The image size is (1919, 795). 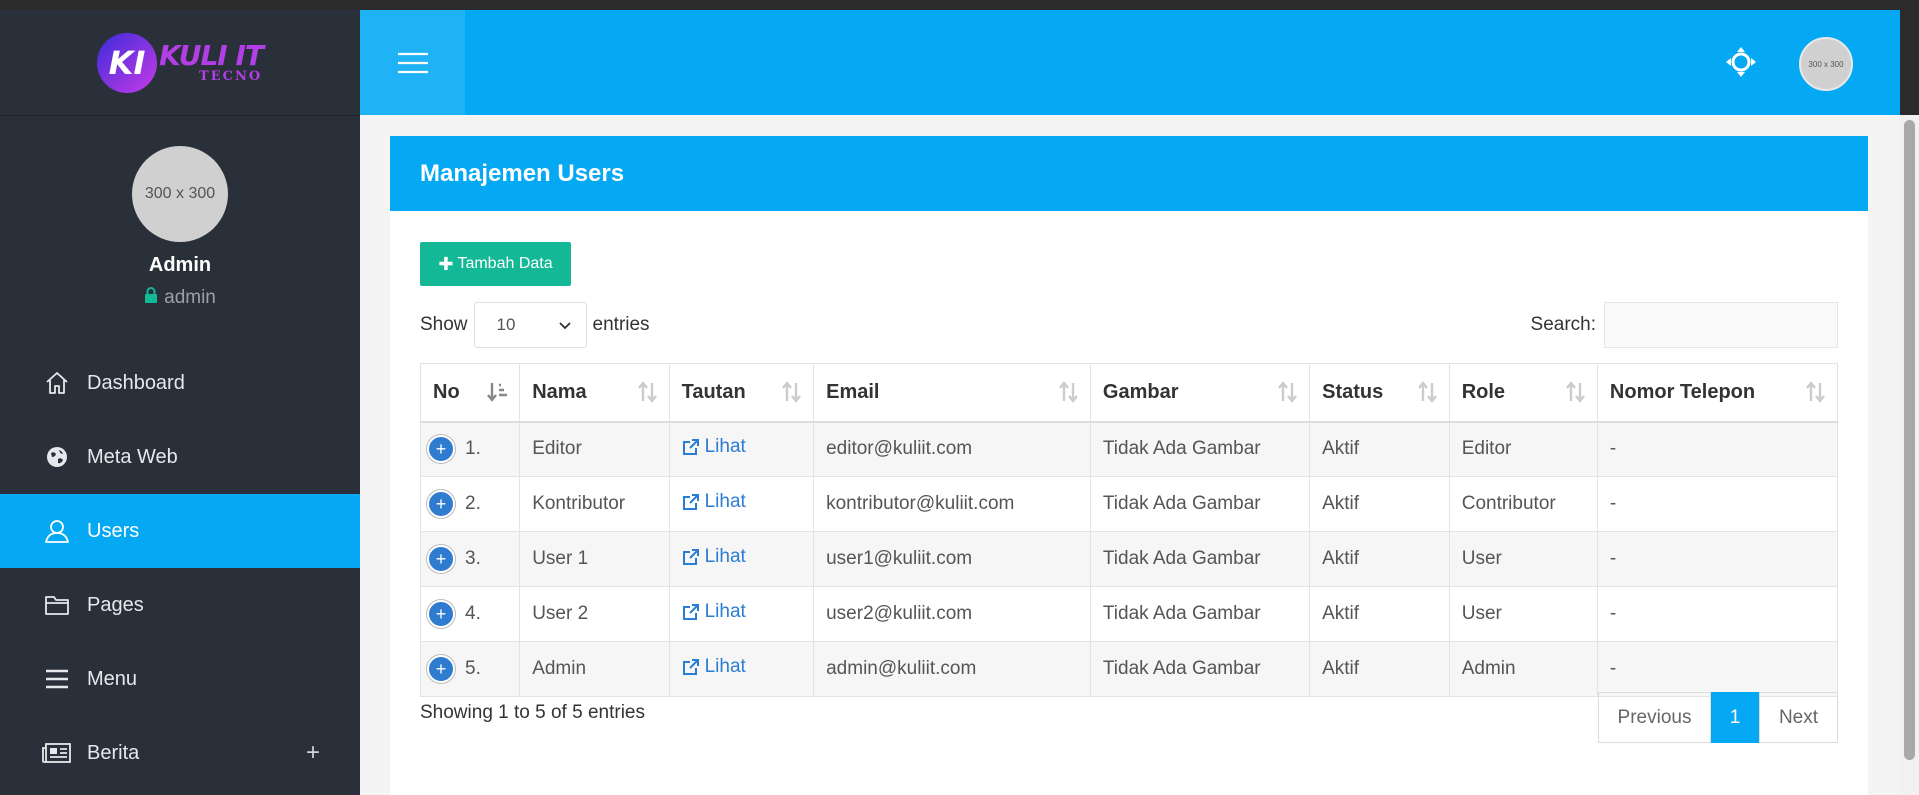 What do you see at coordinates (495, 264) in the screenshot?
I see `add-data-button: ✚ Tambah Data` at bounding box center [495, 264].